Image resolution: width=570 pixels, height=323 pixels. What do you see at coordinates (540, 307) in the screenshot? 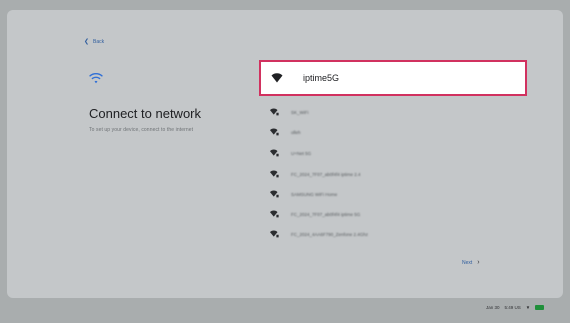
I see `battery-icon` at bounding box center [540, 307].